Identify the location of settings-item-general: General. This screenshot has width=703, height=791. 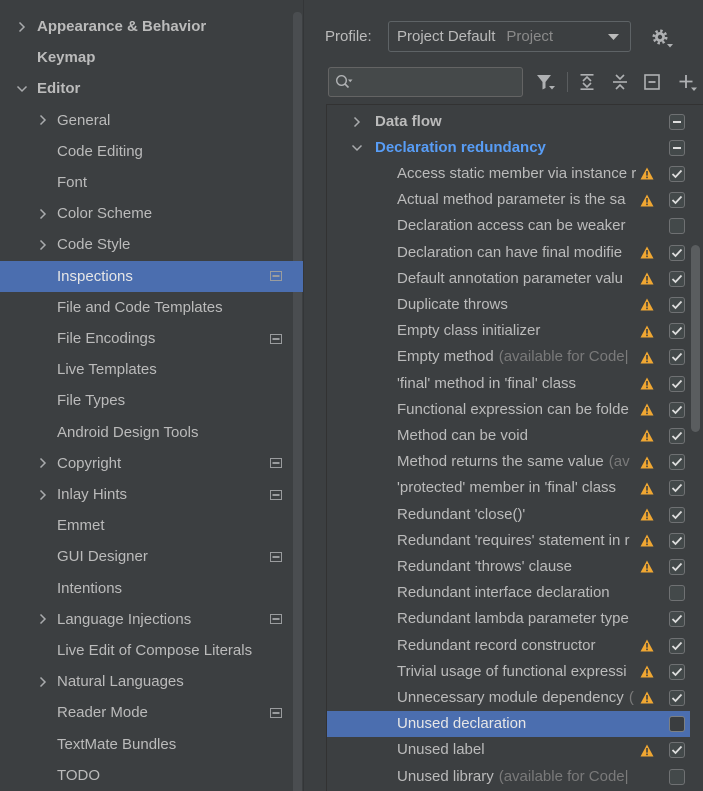
(151, 120).